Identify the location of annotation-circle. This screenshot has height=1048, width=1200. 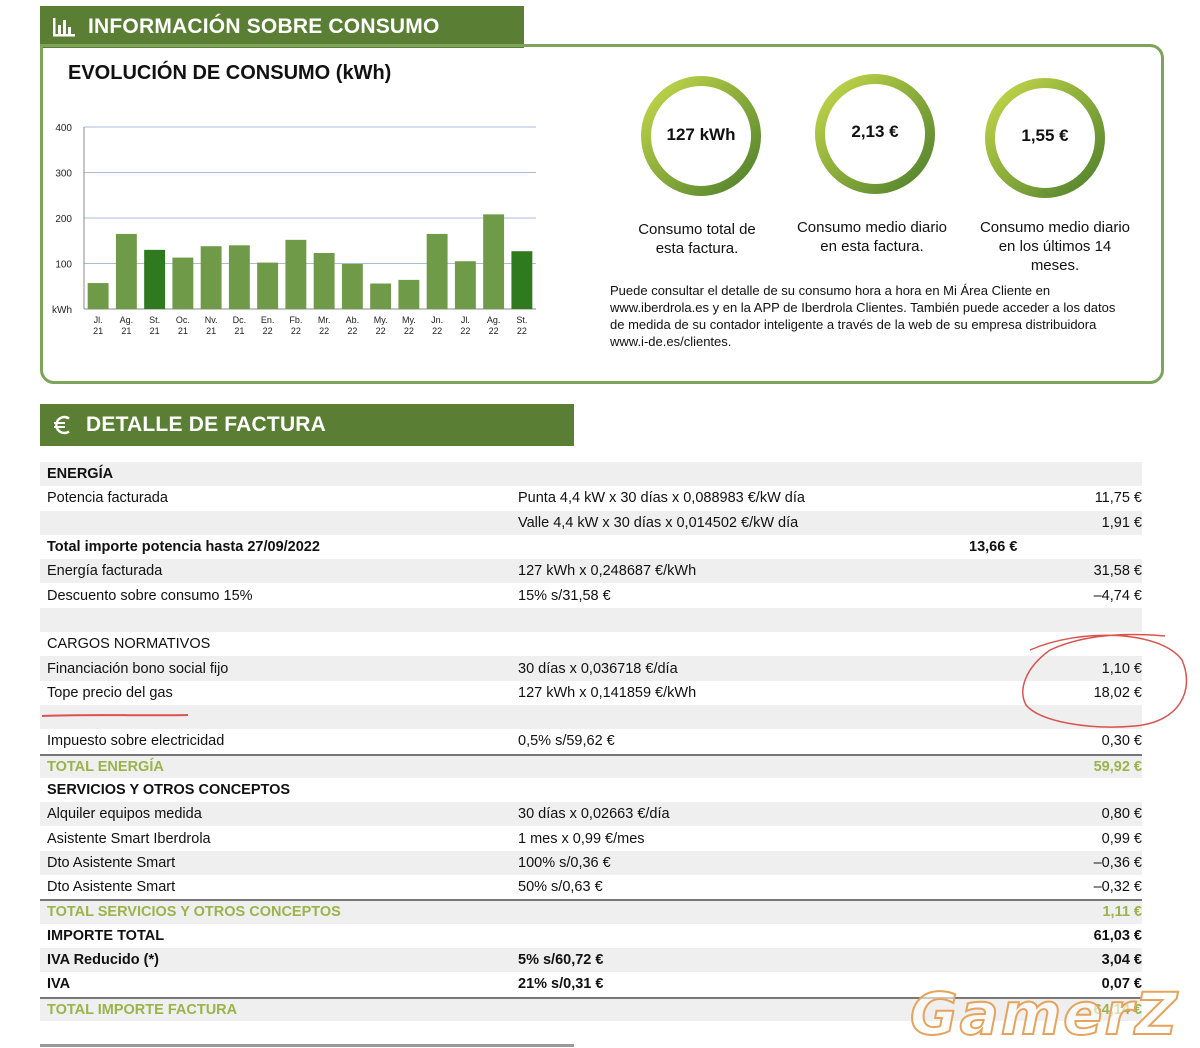
(1105, 680).